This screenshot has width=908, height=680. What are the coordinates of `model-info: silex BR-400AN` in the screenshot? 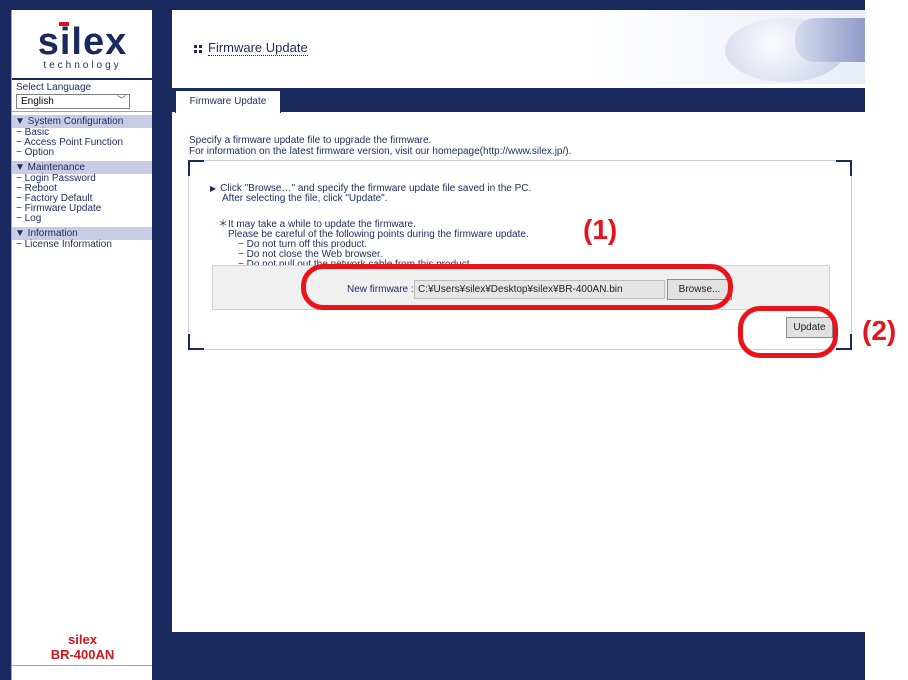 It's located at (82, 647).